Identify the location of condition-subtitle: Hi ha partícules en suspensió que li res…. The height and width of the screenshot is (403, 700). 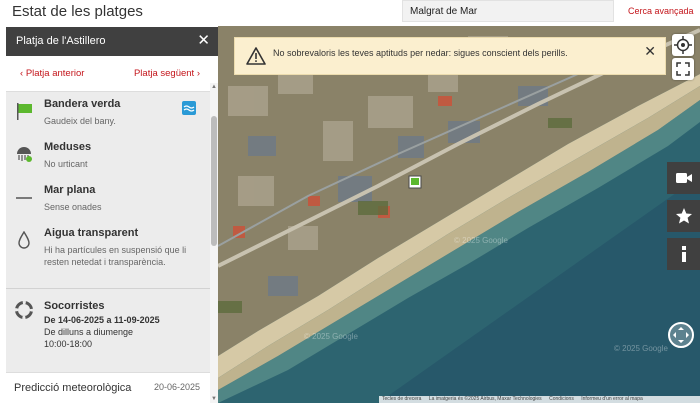
(115, 256).